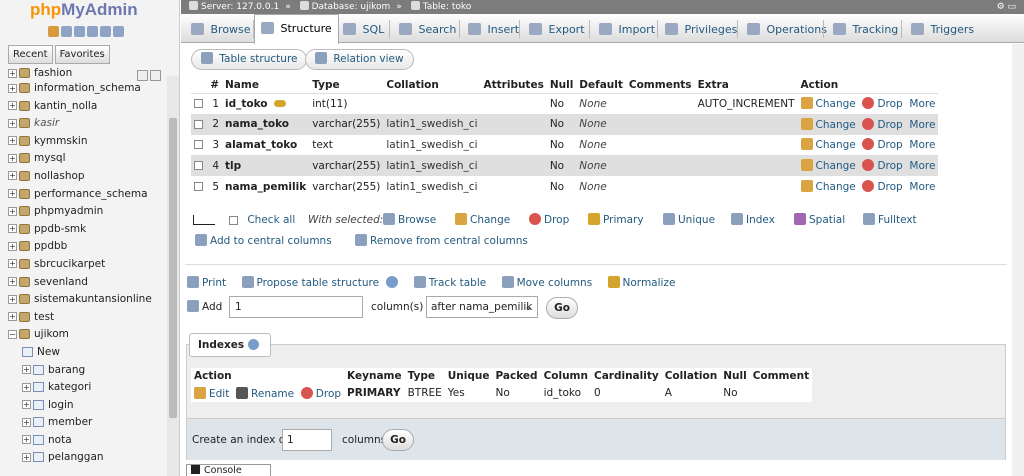  Describe the element at coordinates (105, 31) in the screenshot. I see `gear-icon` at that location.